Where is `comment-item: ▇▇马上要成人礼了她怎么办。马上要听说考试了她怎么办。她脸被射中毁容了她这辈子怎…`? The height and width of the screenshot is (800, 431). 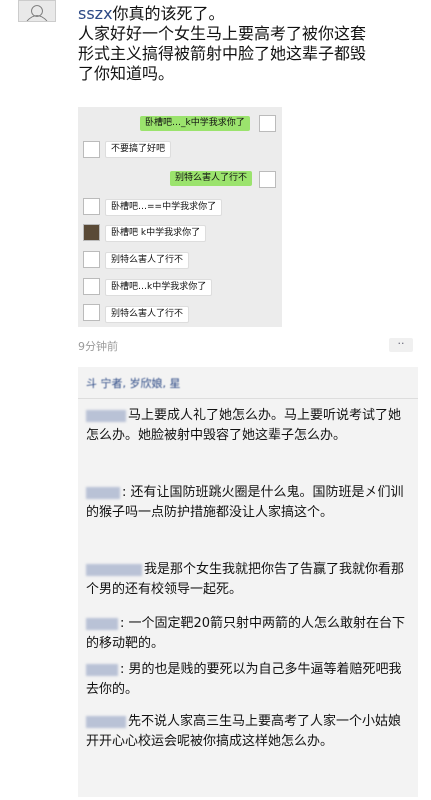 comment-item: ▇▇马上要成人礼了她怎么办。马上要听说考试了她怎么办。她脸被射中毁容了她这辈子怎… is located at coordinates (249, 426).